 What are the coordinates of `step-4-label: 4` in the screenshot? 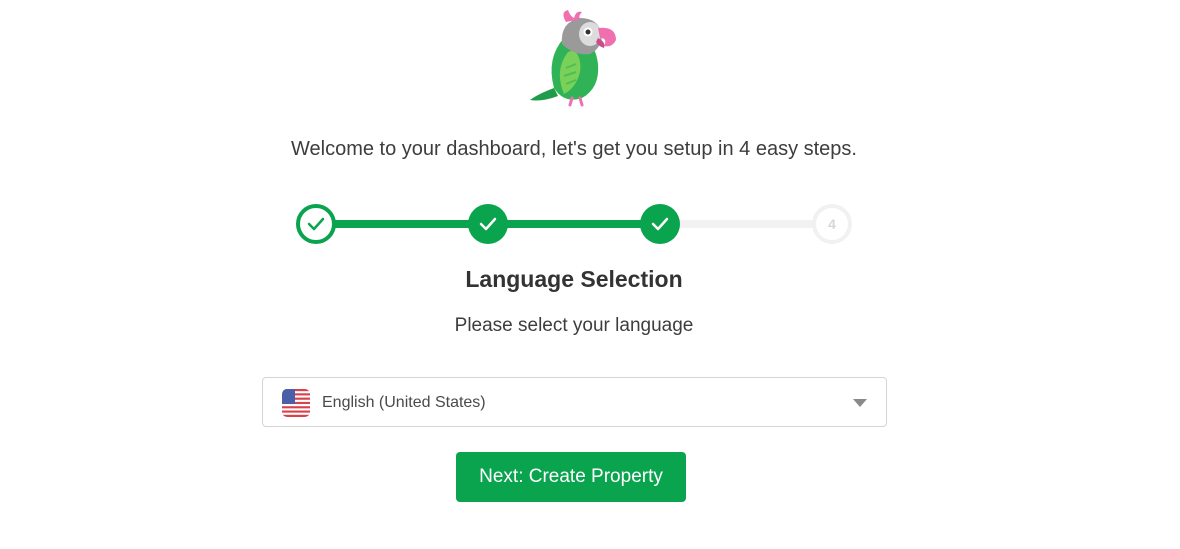 It's located at (832, 224).